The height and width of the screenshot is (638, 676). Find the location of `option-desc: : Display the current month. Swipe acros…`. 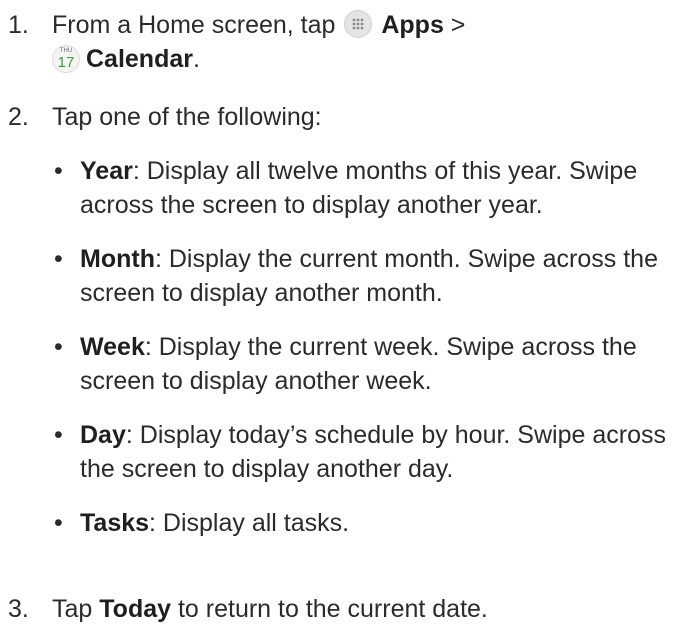

option-desc: : Display the current month. Swipe acros… is located at coordinates (369, 276).